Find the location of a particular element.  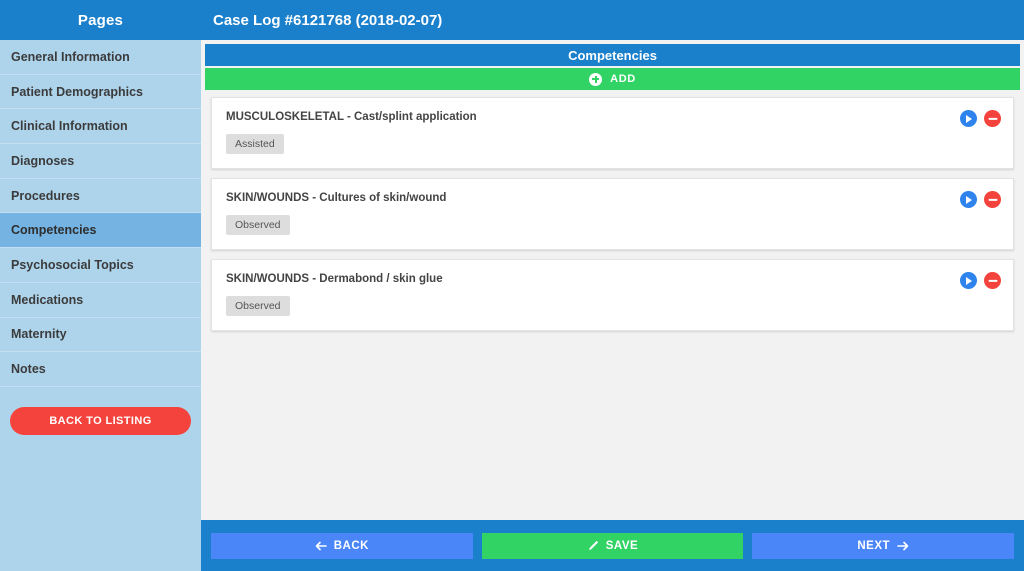

add-button-label: ADD is located at coordinates (623, 79).